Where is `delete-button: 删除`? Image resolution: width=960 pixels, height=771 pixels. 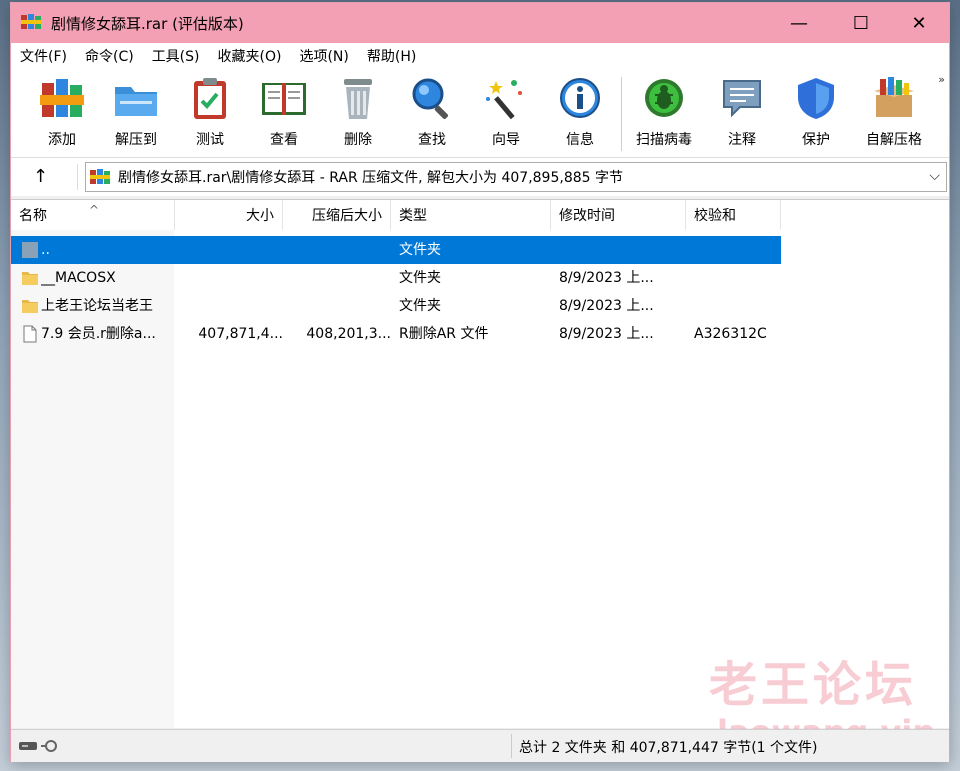 delete-button: 删除 is located at coordinates (358, 115).